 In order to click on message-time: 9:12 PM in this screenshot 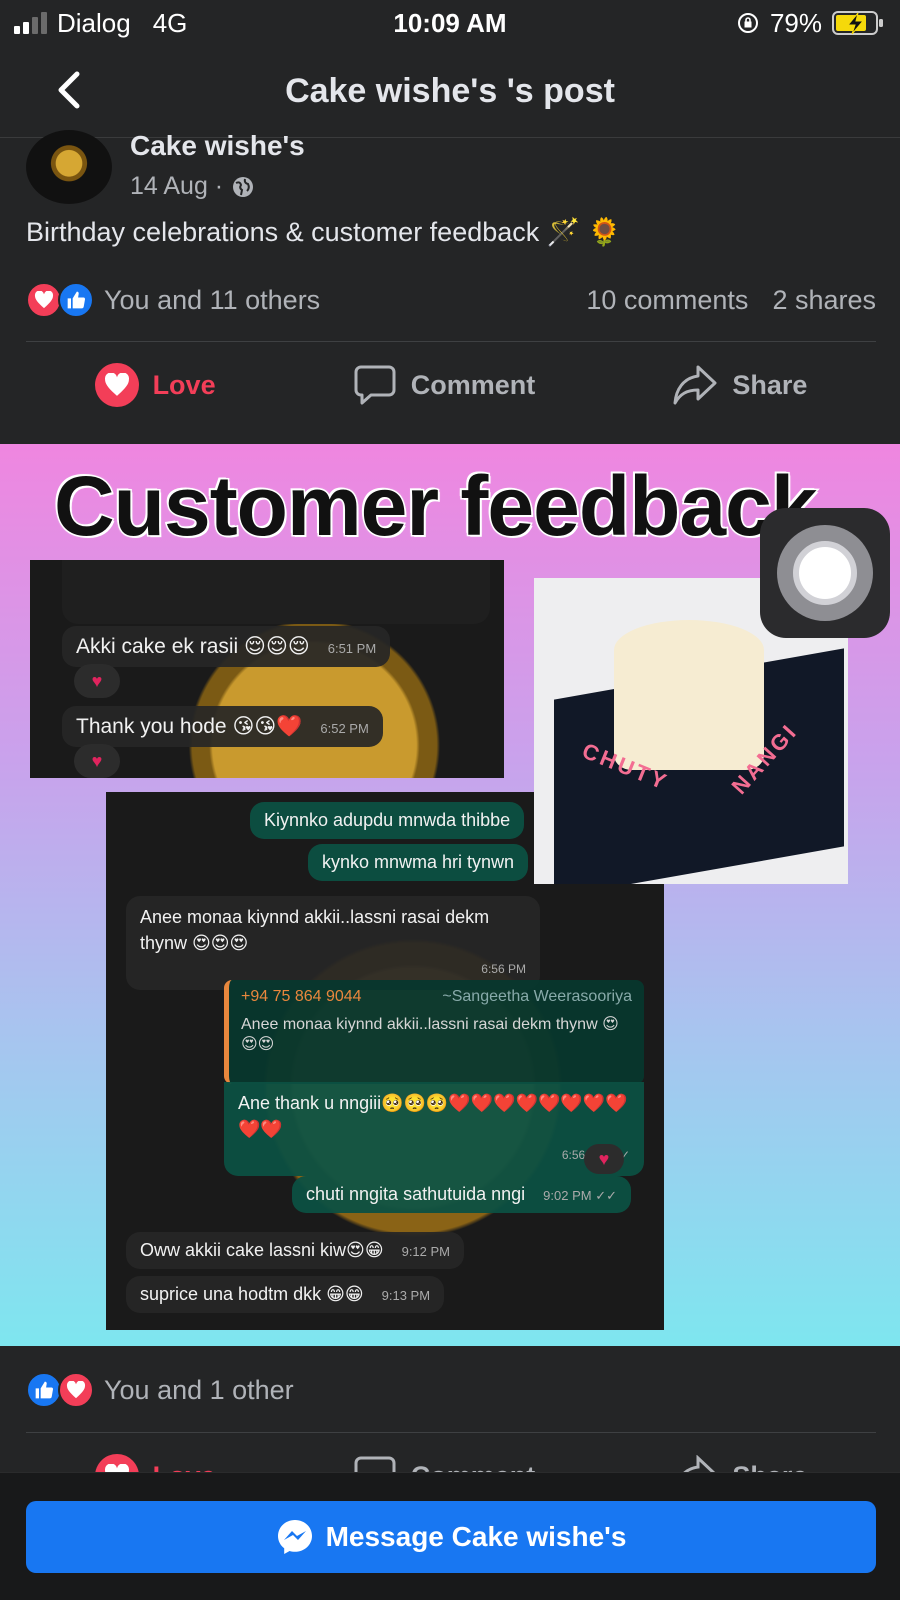, I will do `click(426, 1251)`.